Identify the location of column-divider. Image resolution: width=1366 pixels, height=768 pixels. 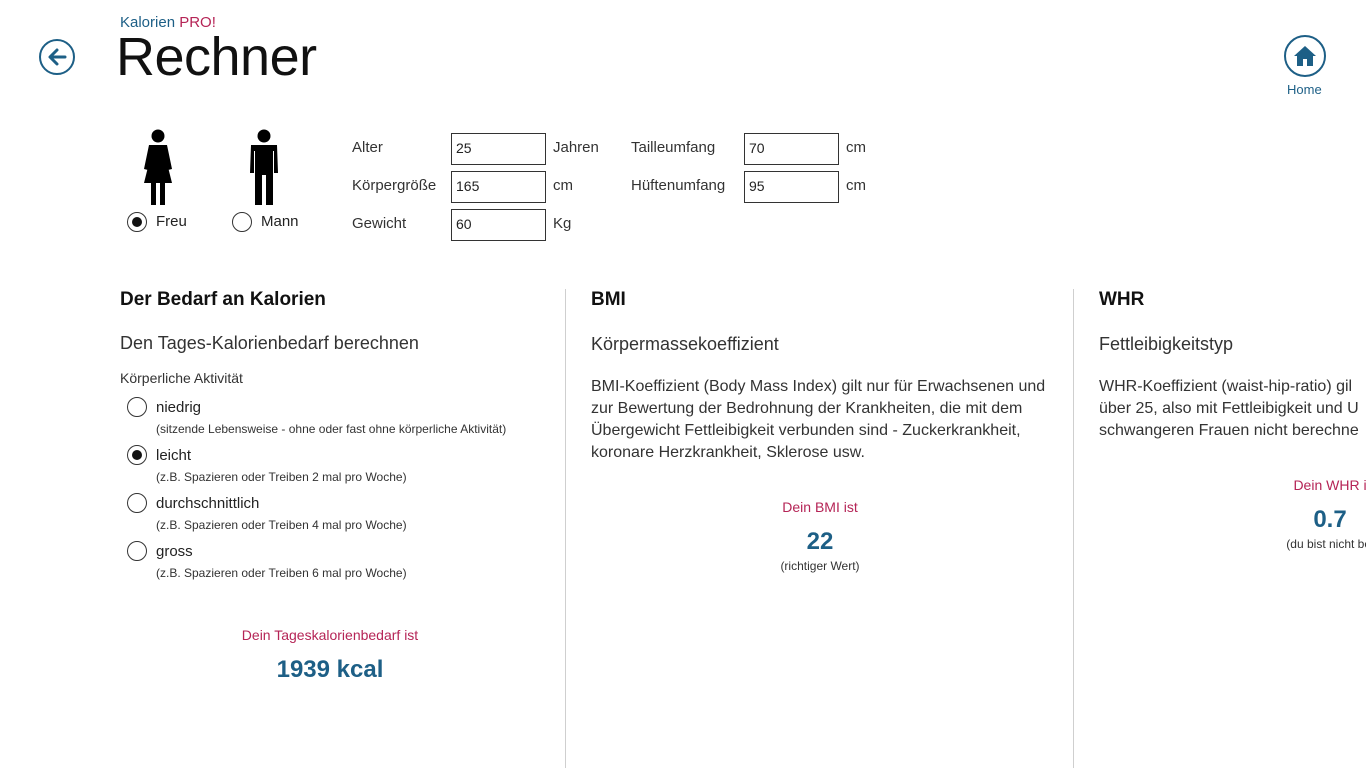
(565, 528).